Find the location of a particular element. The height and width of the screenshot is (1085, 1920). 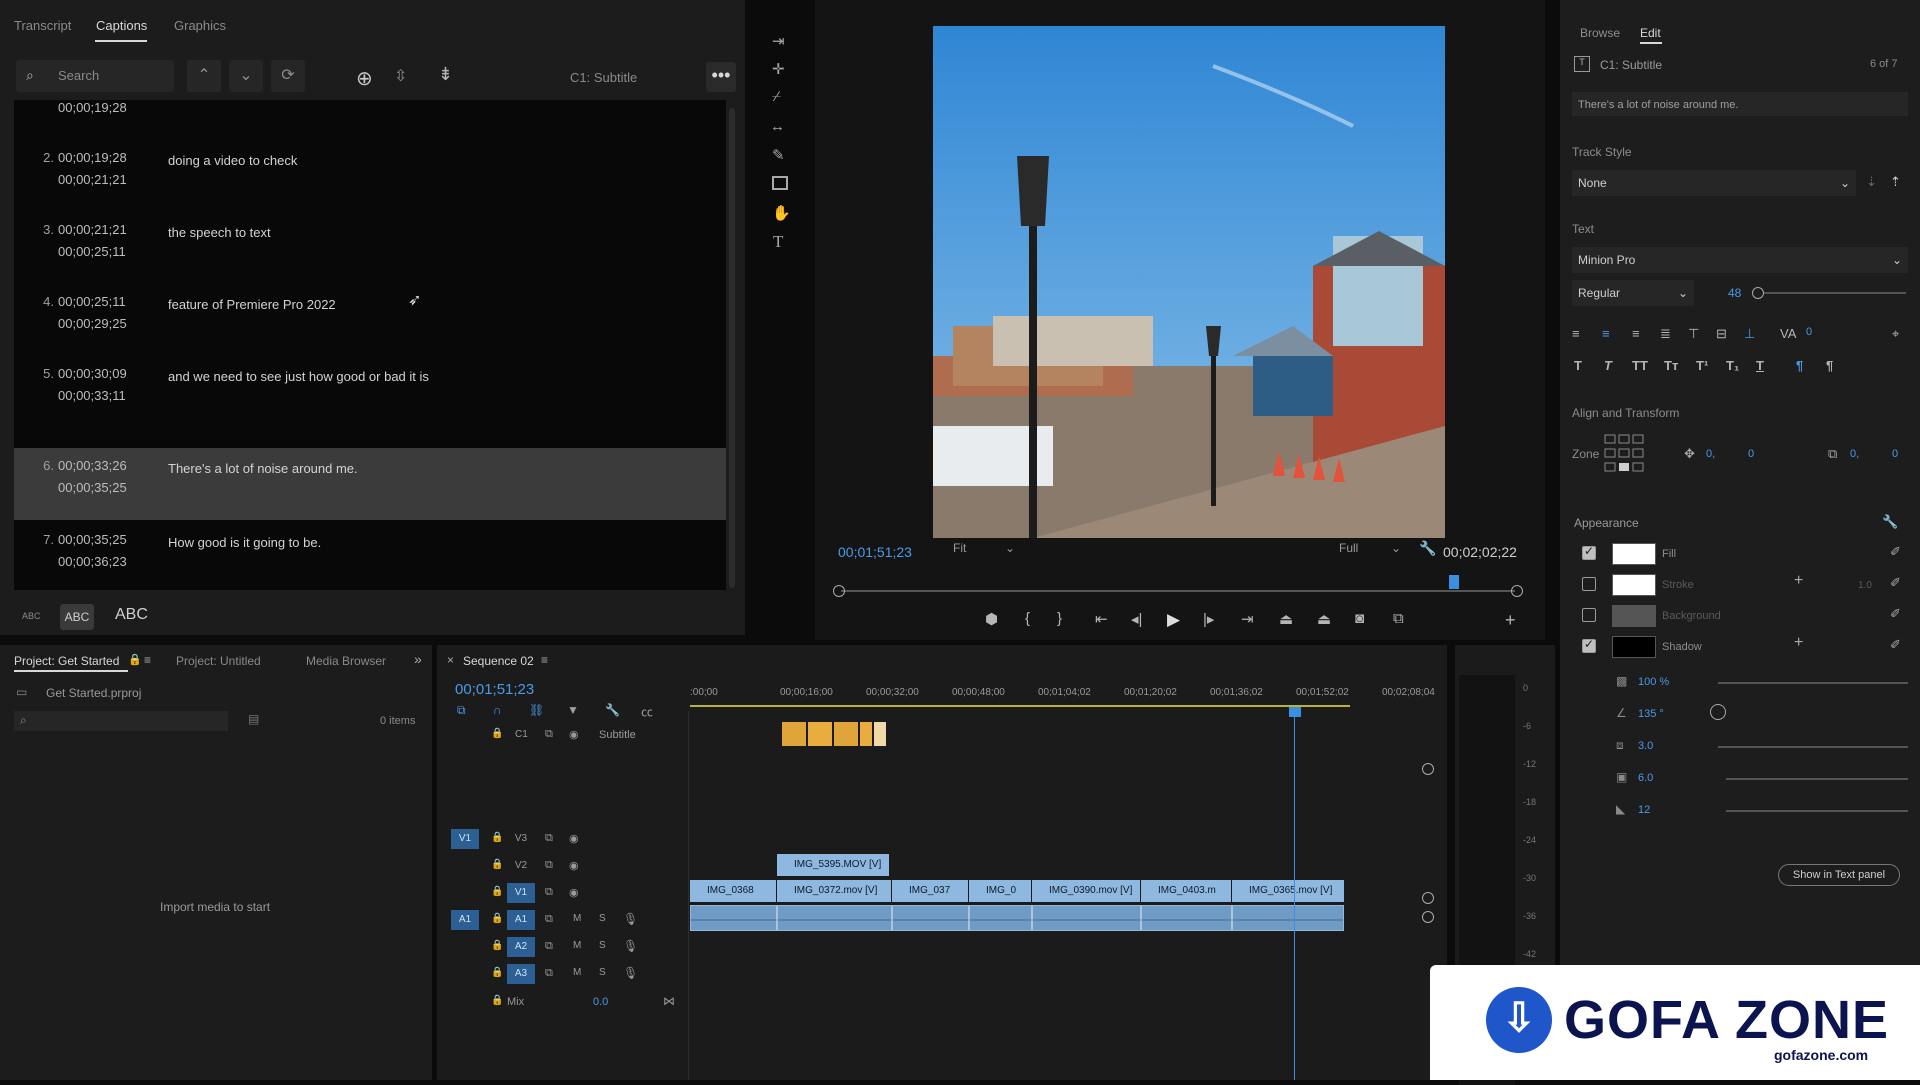

add-marker-icon: ⬢ is located at coordinates (991, 619).